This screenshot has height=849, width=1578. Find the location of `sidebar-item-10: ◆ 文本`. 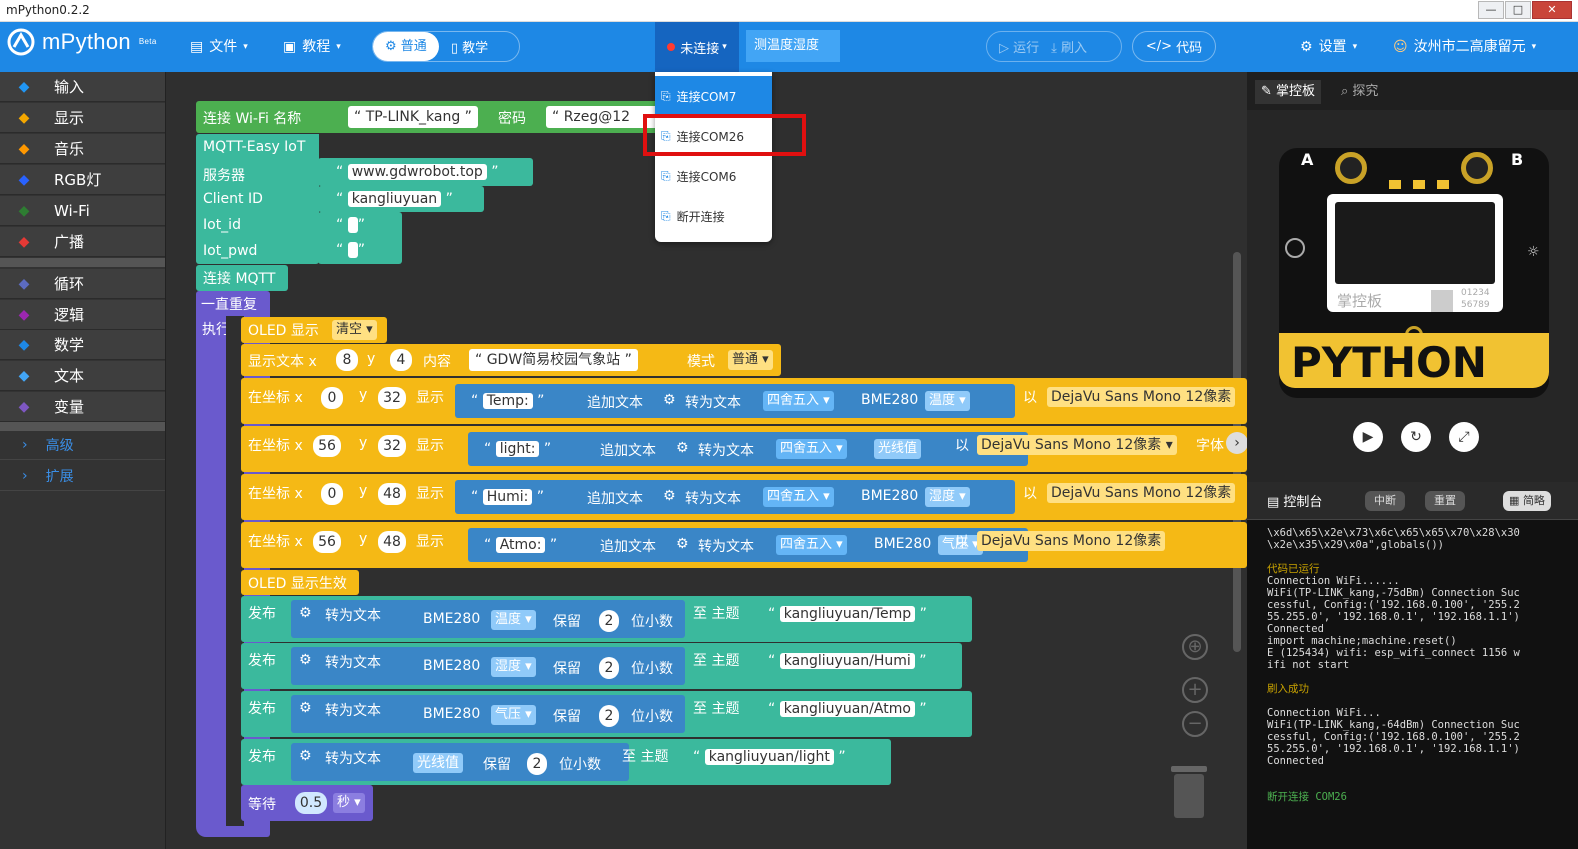

sidebar-item-10: ◆ 文本 is located at coordinates (82, 376).